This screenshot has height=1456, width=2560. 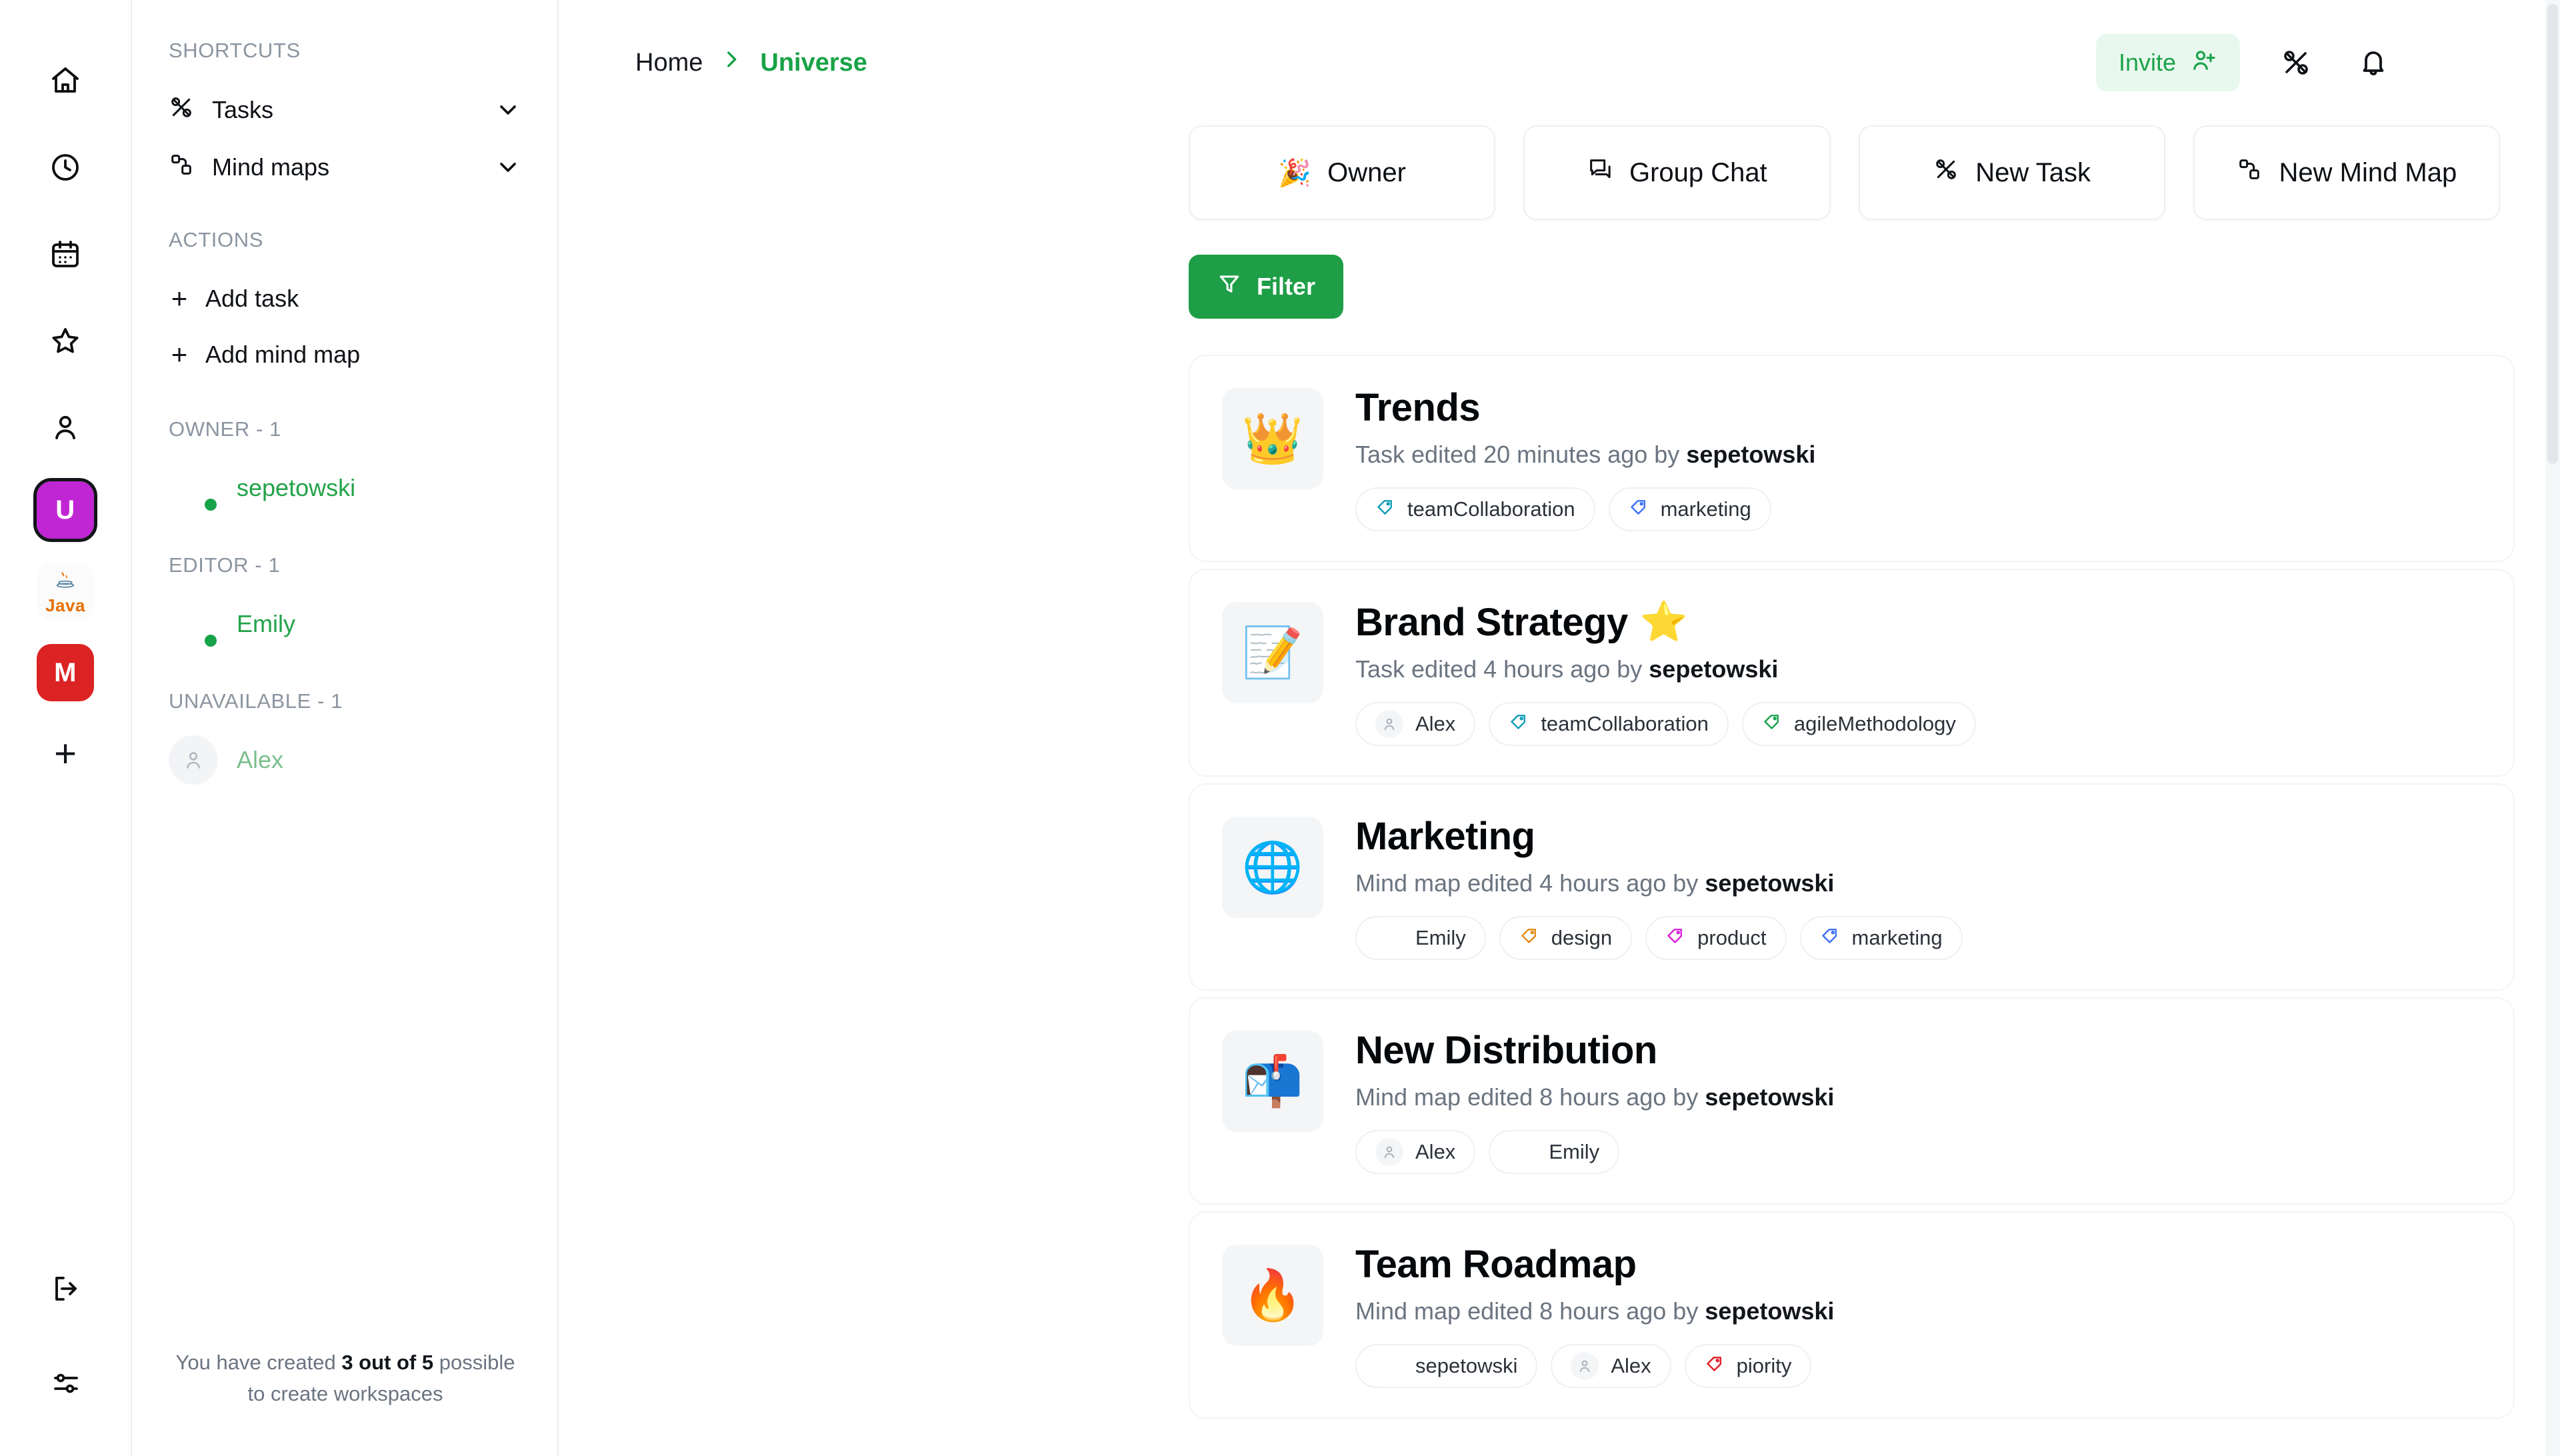 I want to click on tag-list: teamCollaboration marketing, so click(x=1918, y=509).